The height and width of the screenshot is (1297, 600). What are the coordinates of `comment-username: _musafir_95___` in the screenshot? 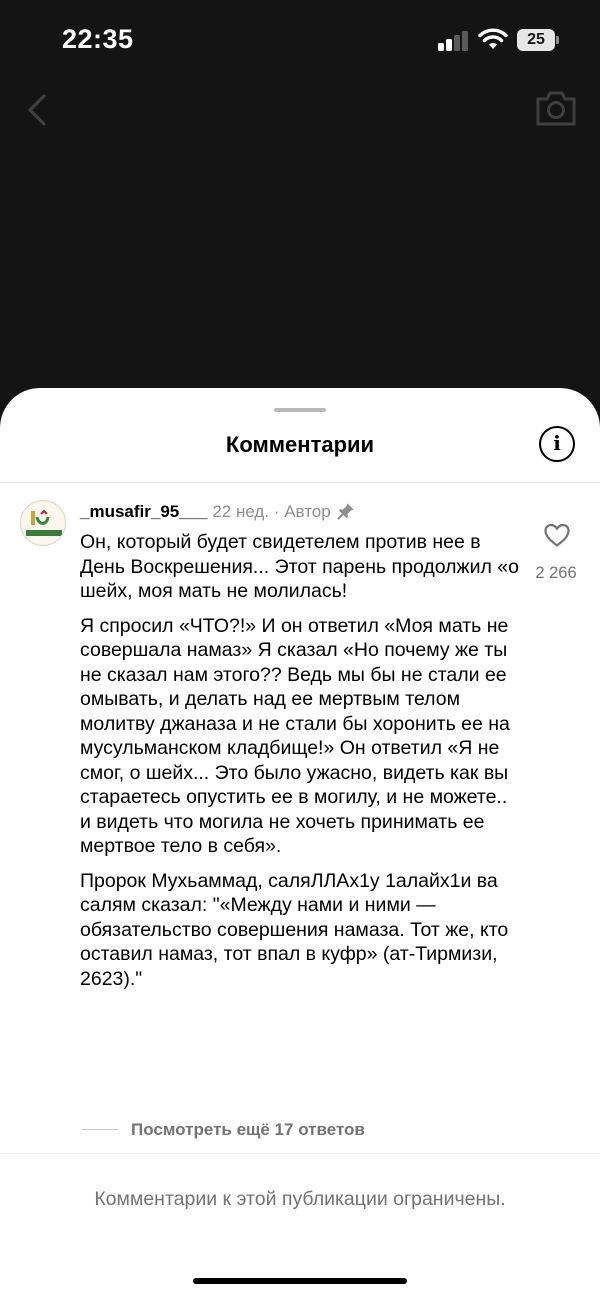 It's located at (144, 511).